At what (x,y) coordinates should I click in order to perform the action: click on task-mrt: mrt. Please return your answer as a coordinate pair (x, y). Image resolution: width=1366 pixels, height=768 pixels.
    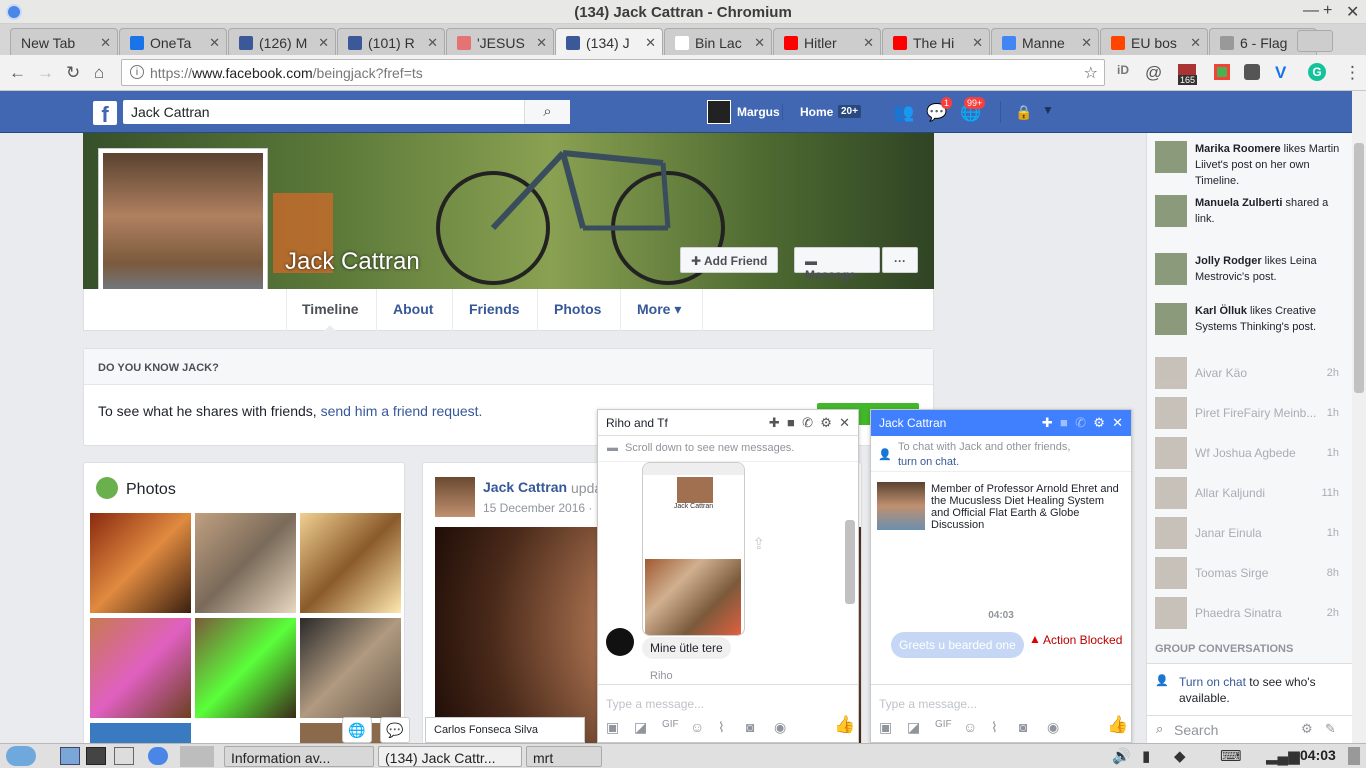
    Looking at the image, I should click on (564, 756).